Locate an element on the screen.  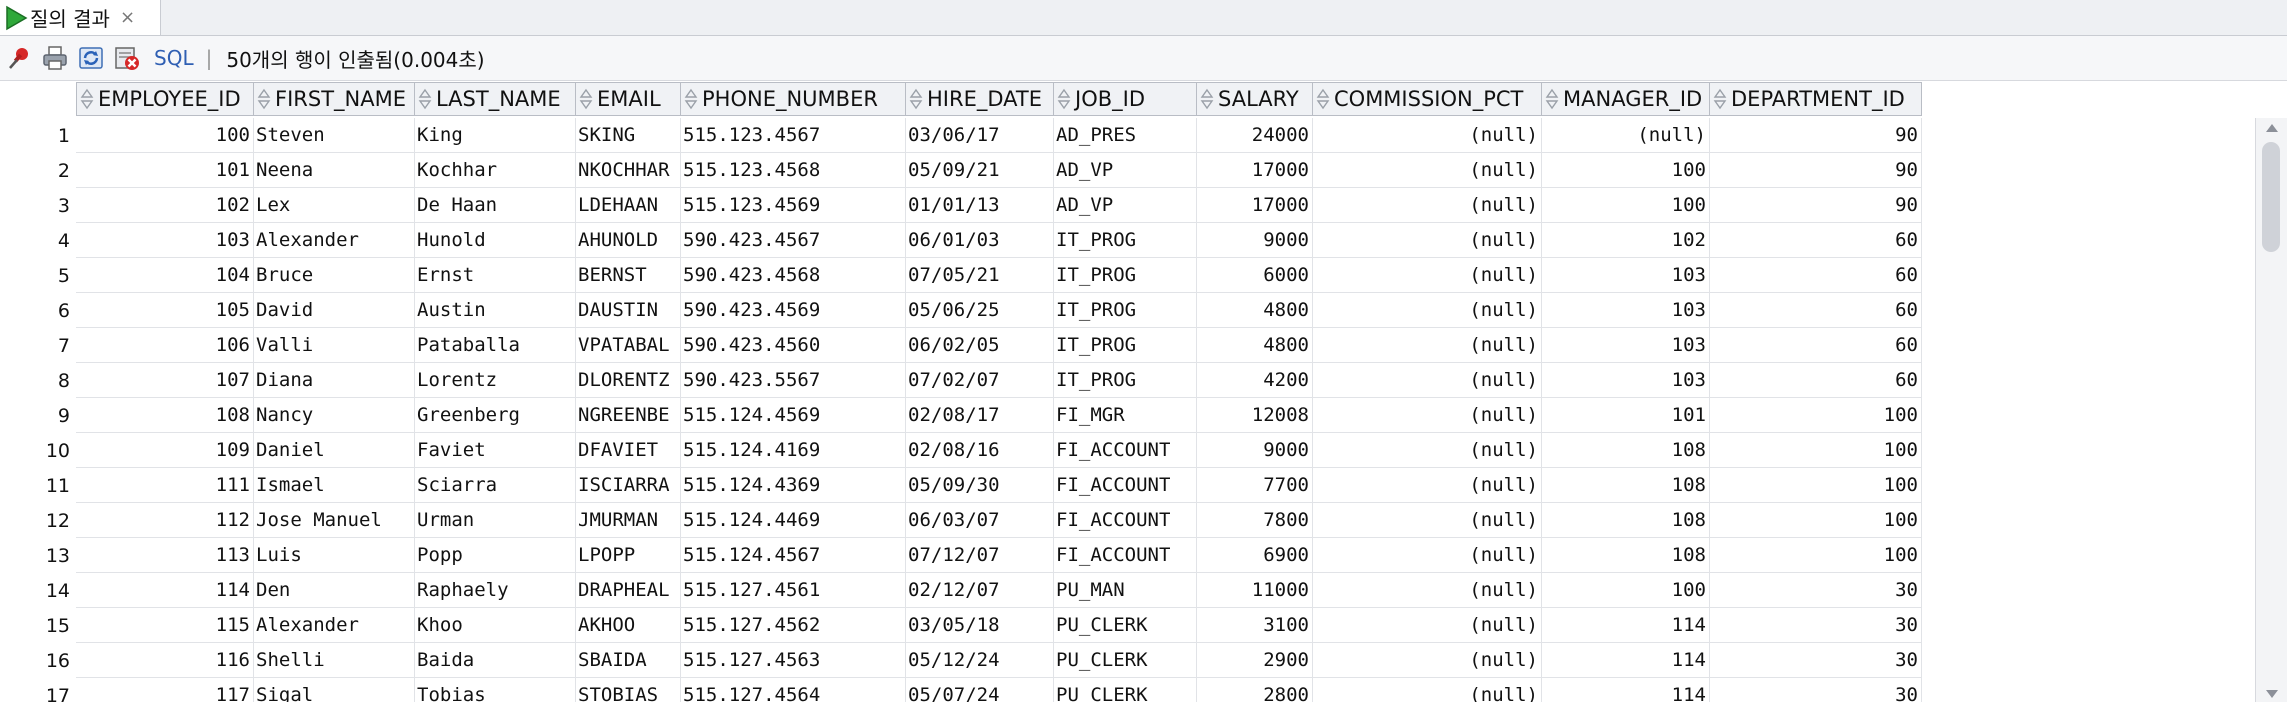
cell-hire-date: 03/05/18 is located at coordinates (980, 625).